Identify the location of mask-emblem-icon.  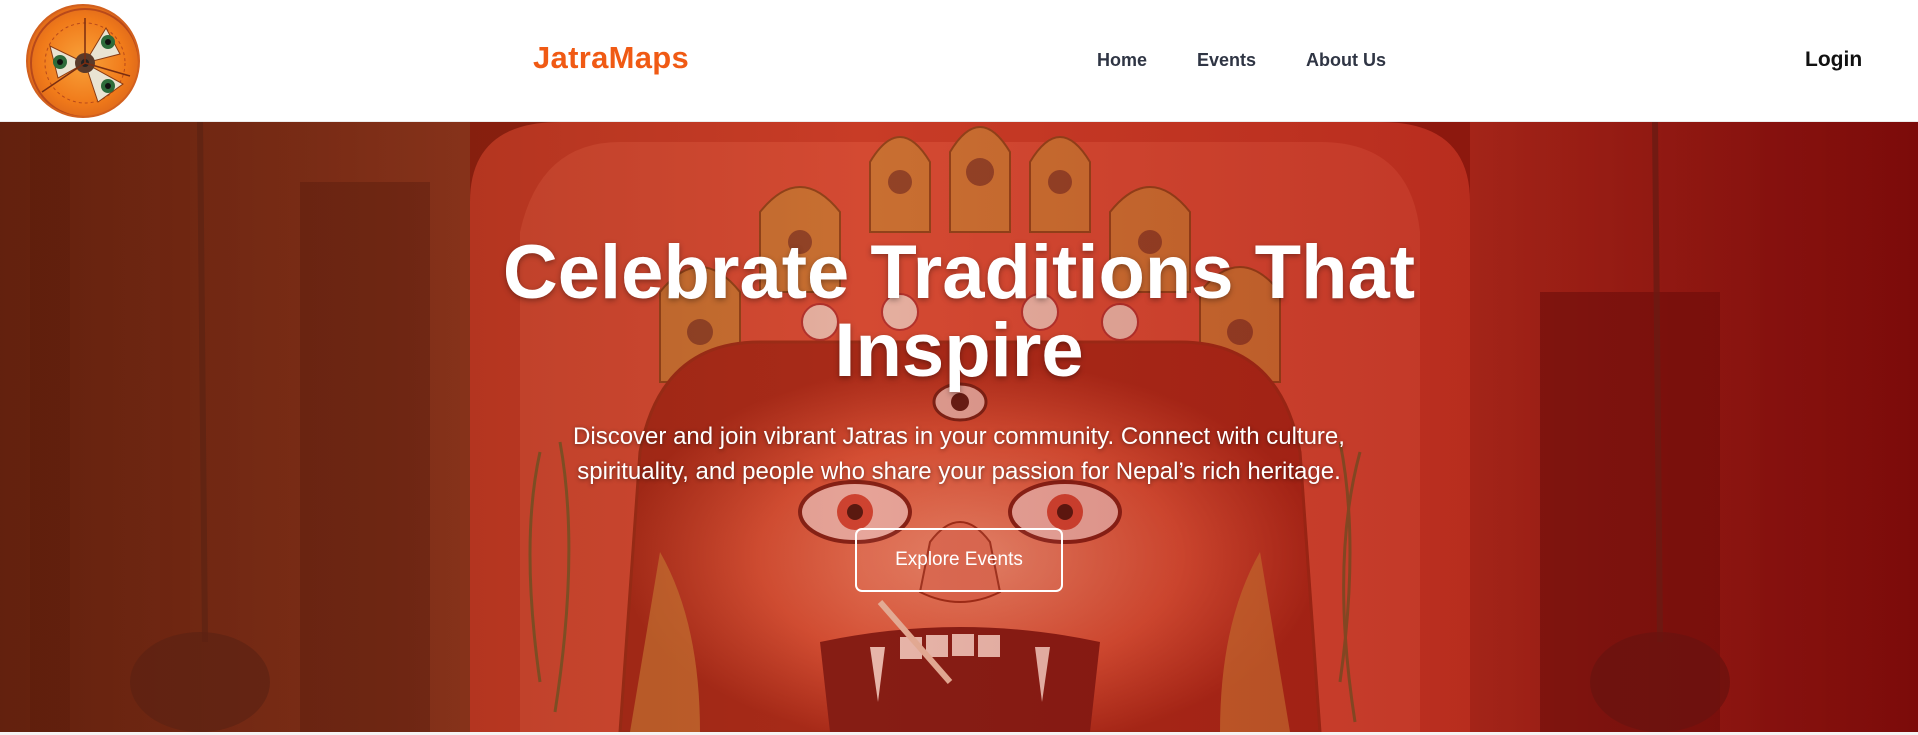
(84, 62).